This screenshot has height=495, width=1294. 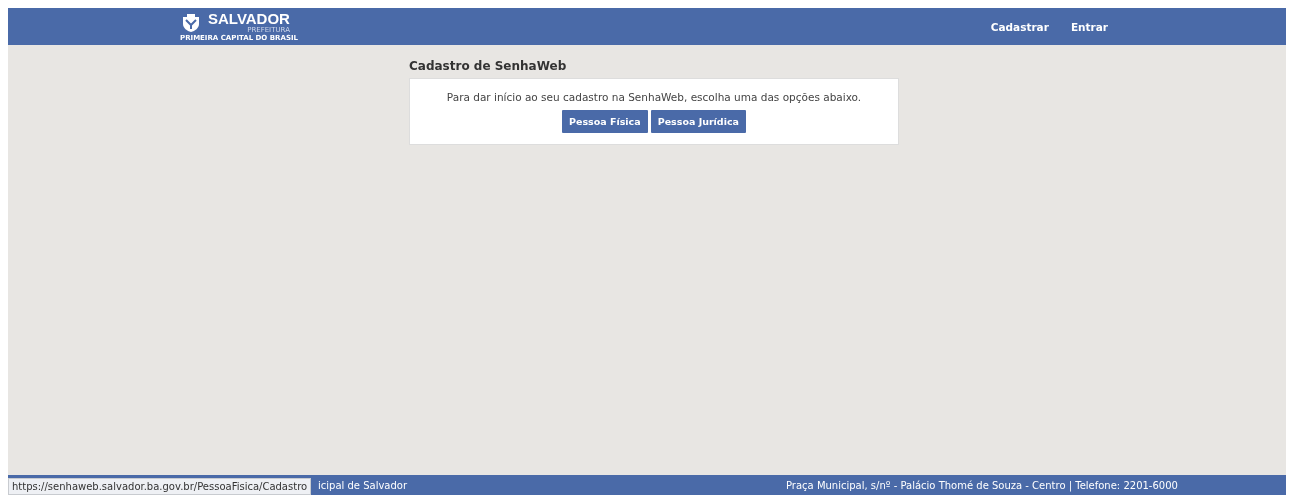 What do you see at coordinates (488, 66) in the screenshot?
I see `page-title: Cadastro de SenhaWeb` at bounding box center [488, 66].